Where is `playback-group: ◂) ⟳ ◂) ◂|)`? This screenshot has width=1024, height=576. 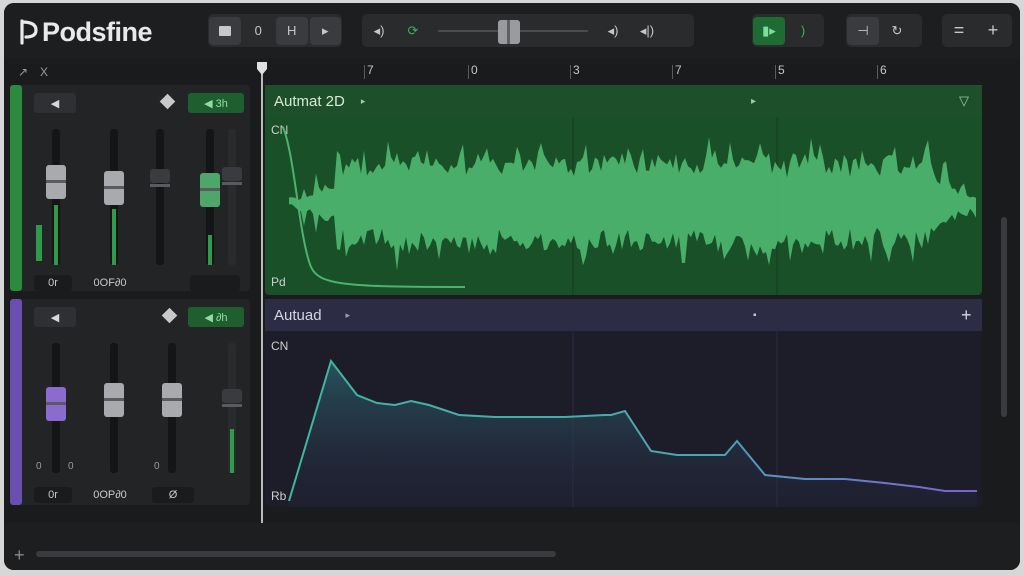
playback-group: ◂) ⟳ ◂) ◂|) is located at coordinates (528, 30).